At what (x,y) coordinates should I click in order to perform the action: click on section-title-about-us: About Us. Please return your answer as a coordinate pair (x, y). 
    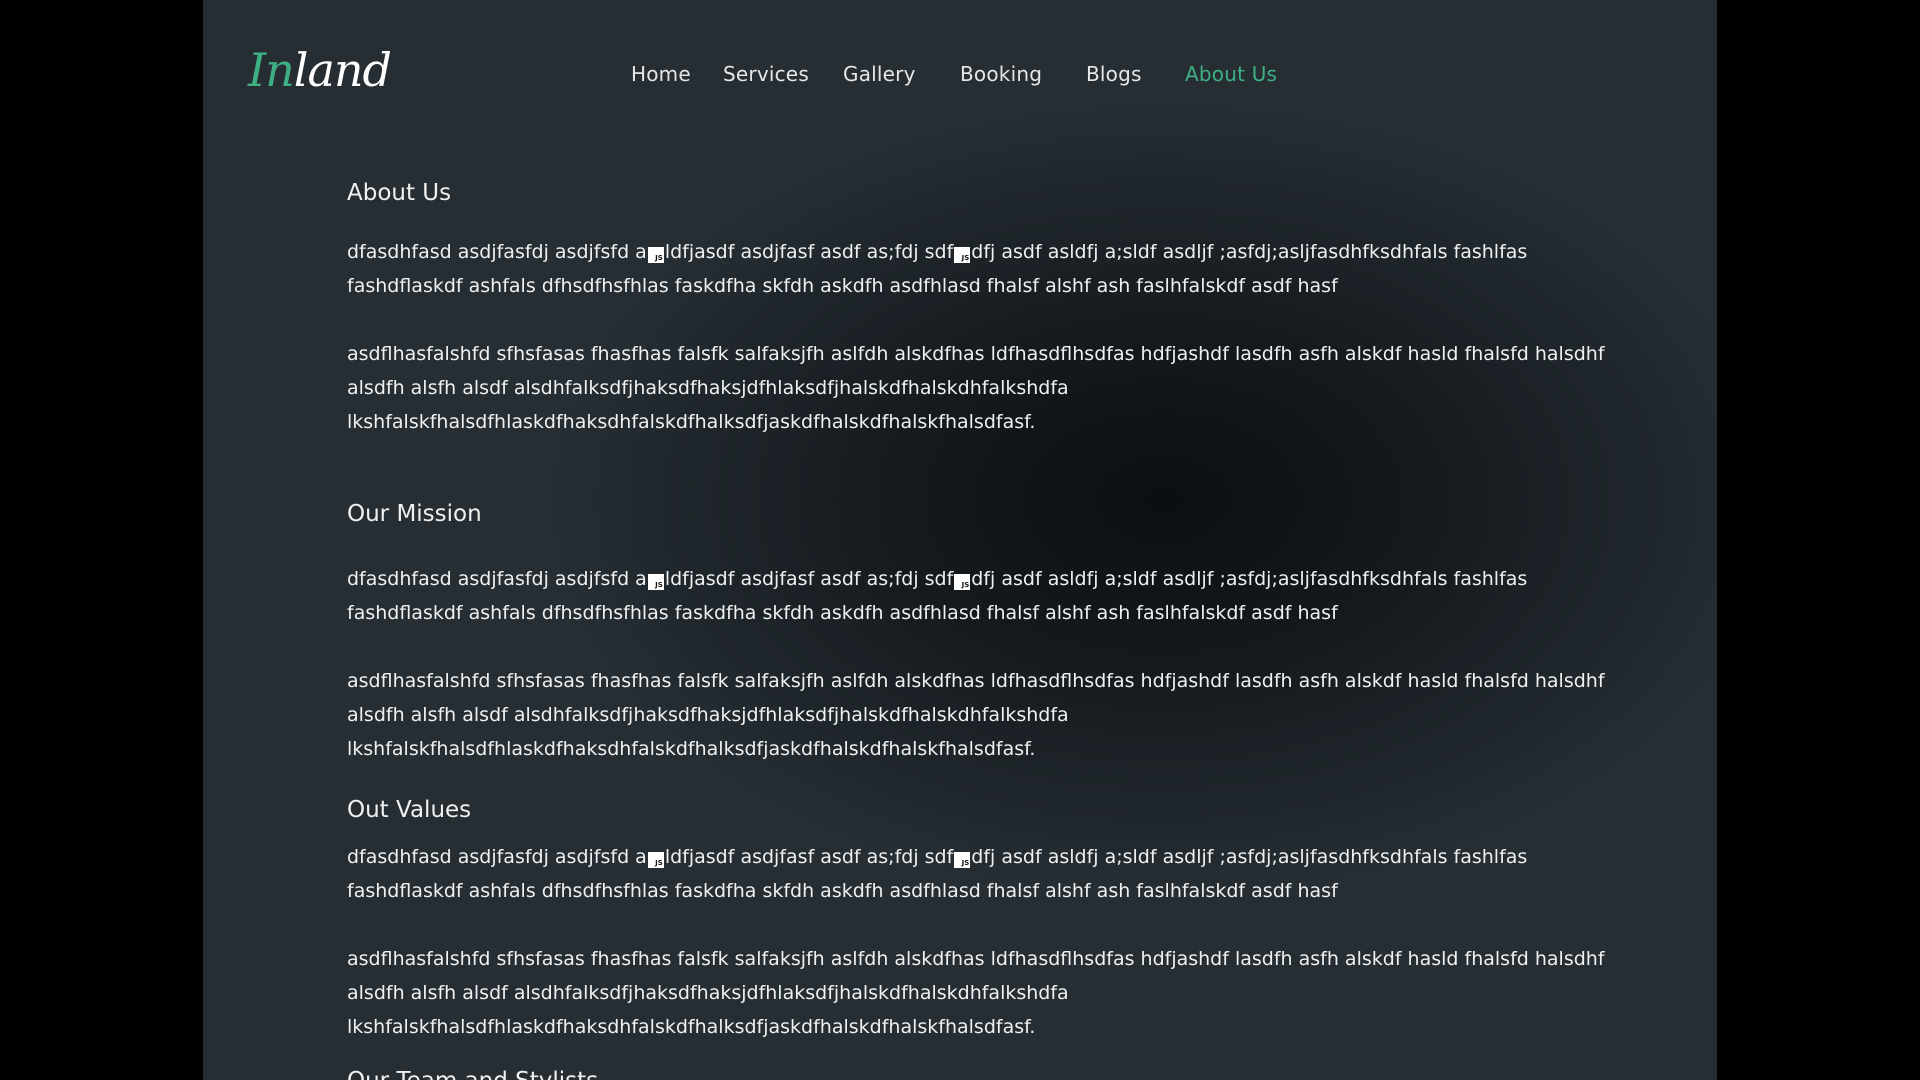
    Looking at the image, I should click on (399, 193).